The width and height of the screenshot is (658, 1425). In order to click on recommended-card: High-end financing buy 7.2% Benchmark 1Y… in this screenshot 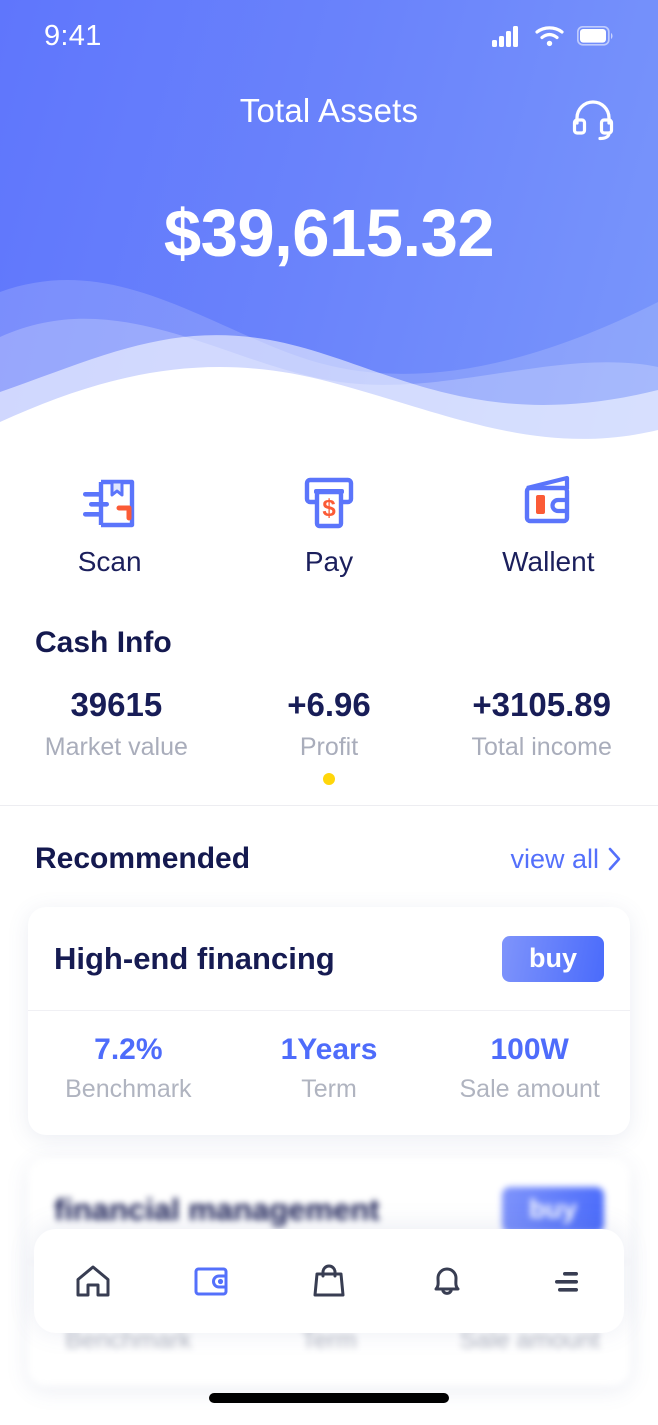, I will do `click(329, 1021)`.